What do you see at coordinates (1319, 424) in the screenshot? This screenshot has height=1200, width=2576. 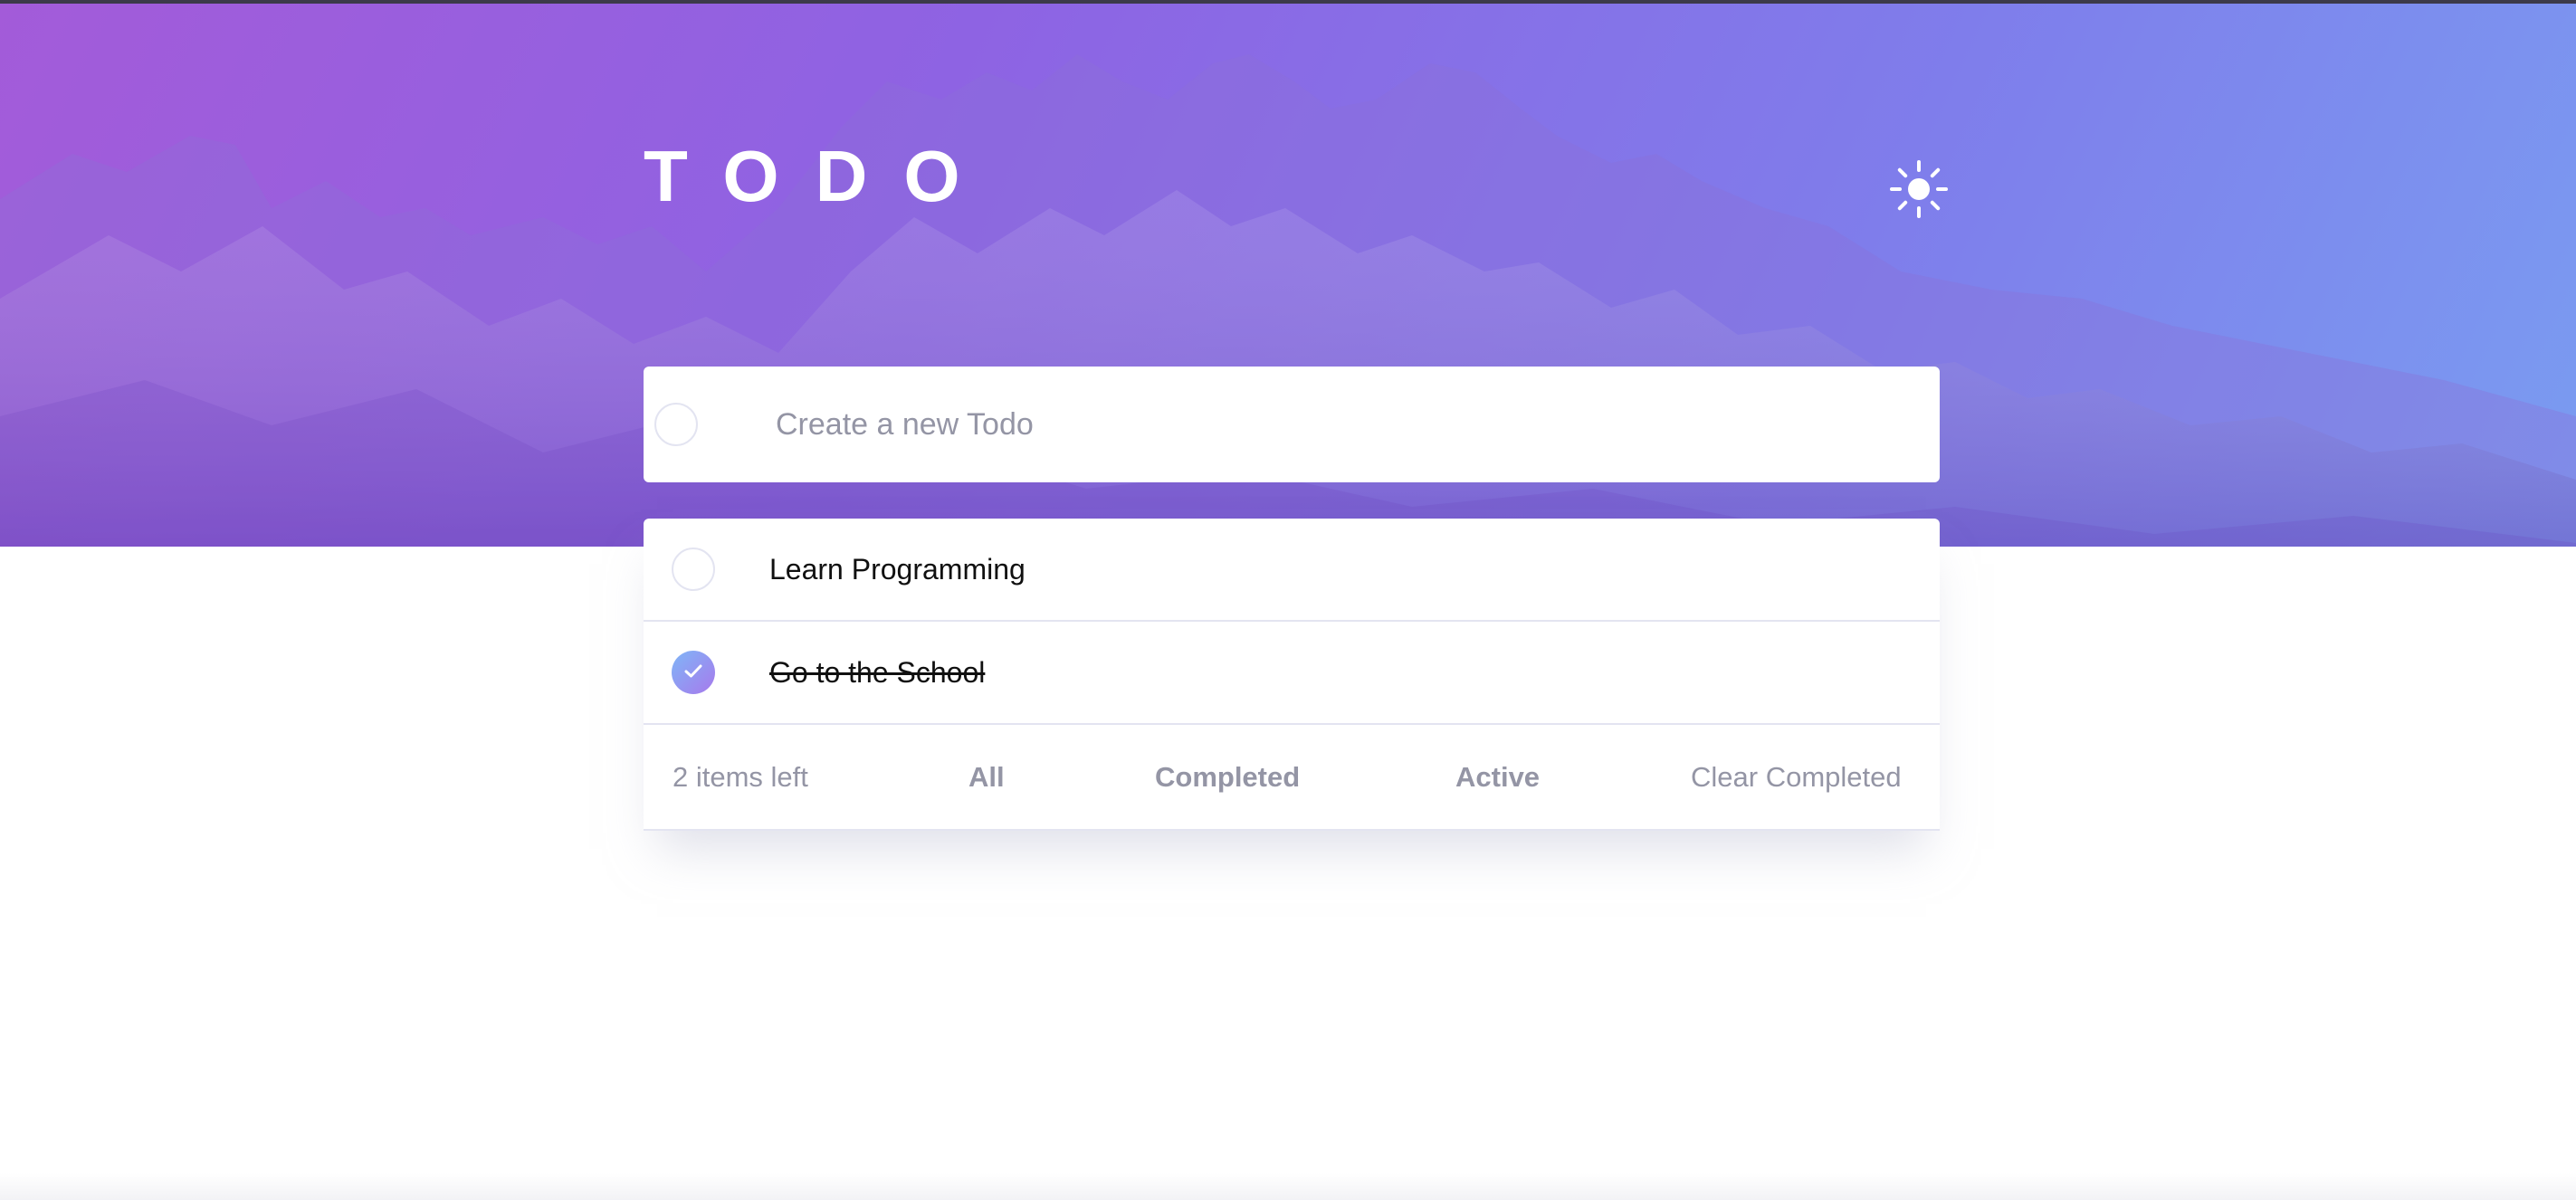 I see `new-todo-input` at bounding box center [1319, 424].